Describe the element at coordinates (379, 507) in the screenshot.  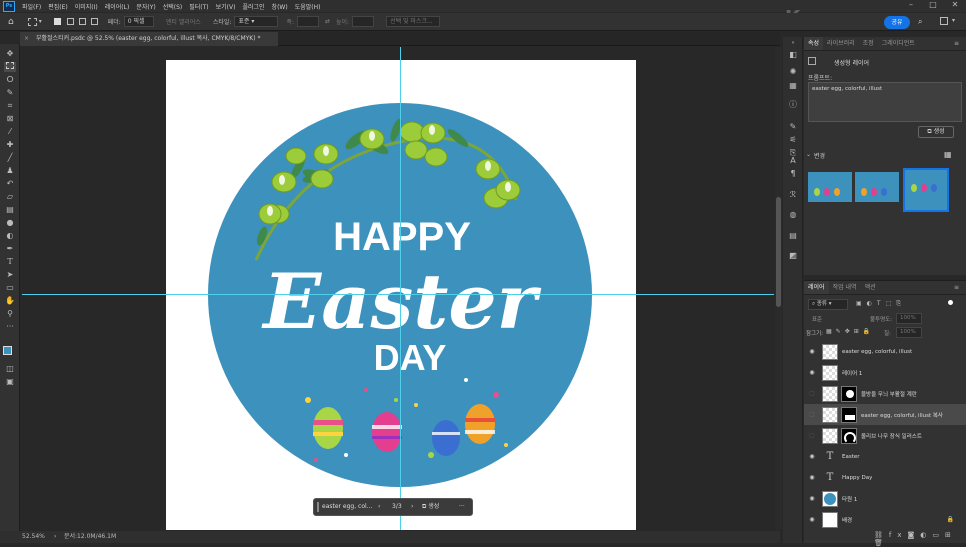
I see `previous-icon: ‹` at that location.